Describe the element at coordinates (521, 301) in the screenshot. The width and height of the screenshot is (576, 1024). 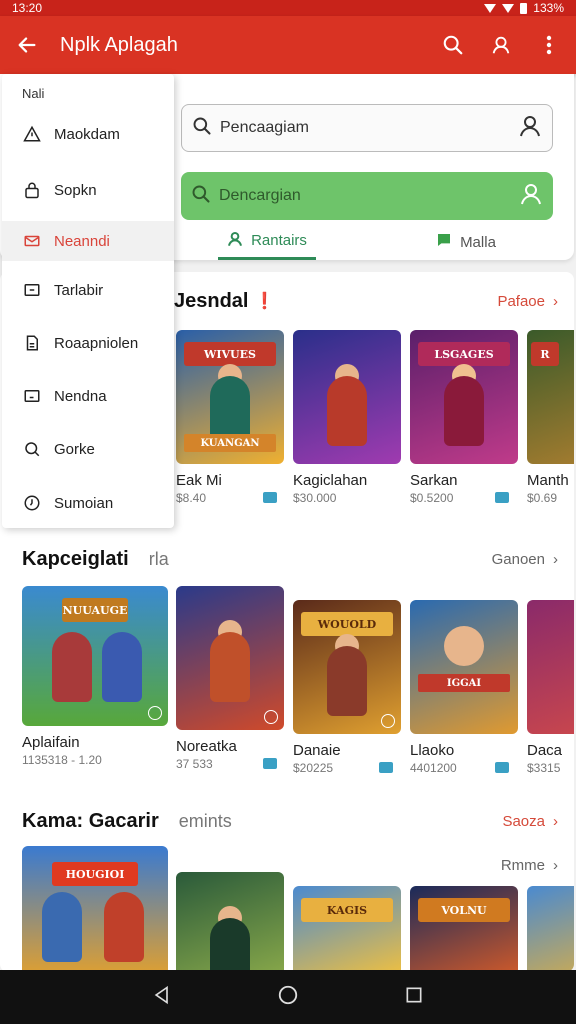
I see `more-label: Pafaoe` at that location.